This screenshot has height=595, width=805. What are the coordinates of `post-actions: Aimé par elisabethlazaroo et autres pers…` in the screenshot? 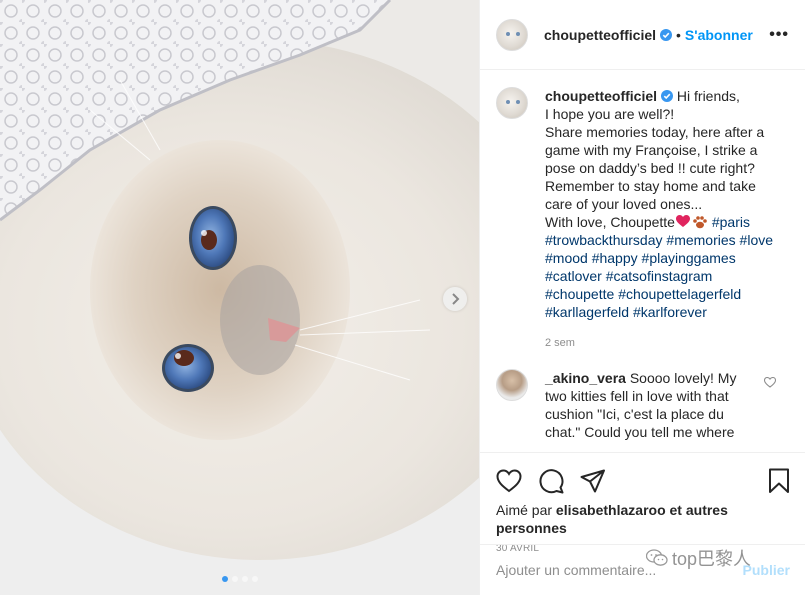 It's located at (642, 503).